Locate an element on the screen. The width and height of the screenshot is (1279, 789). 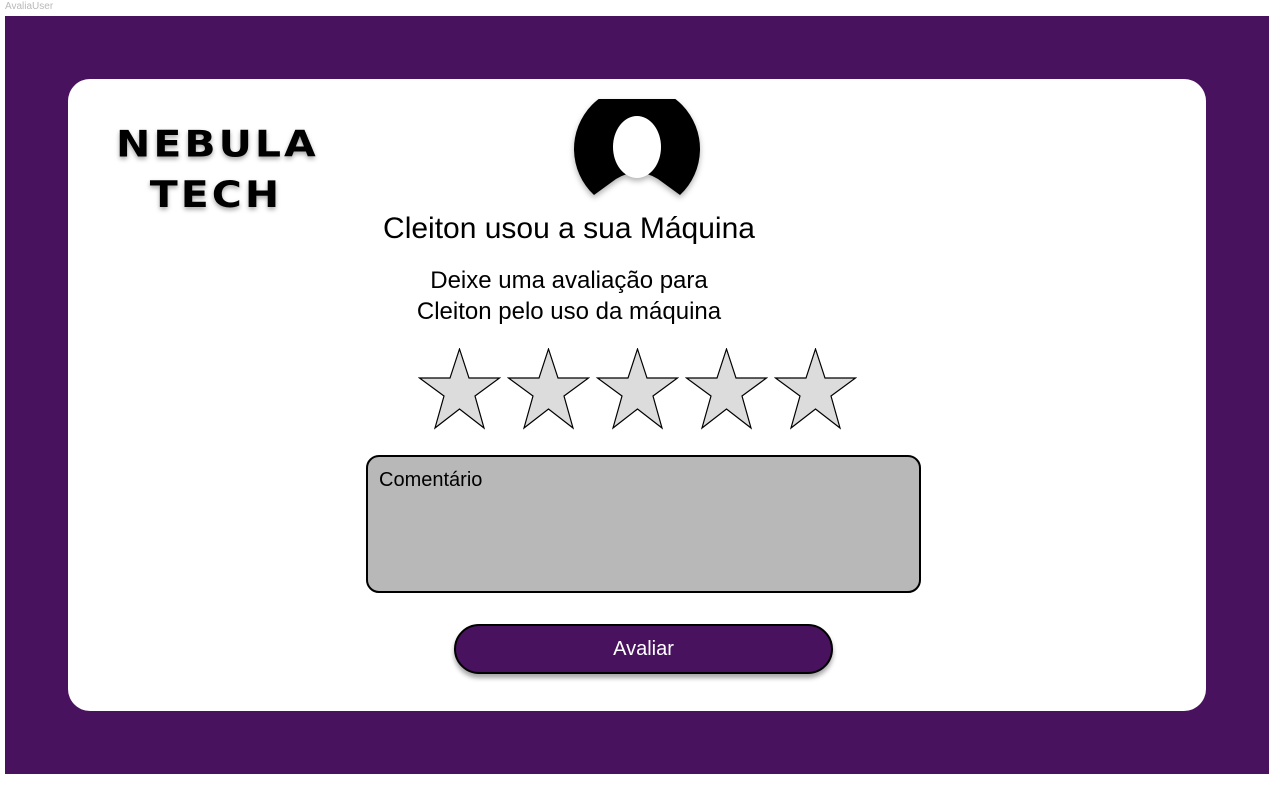
user-avatar-icon is located at coordinates (637, 140).